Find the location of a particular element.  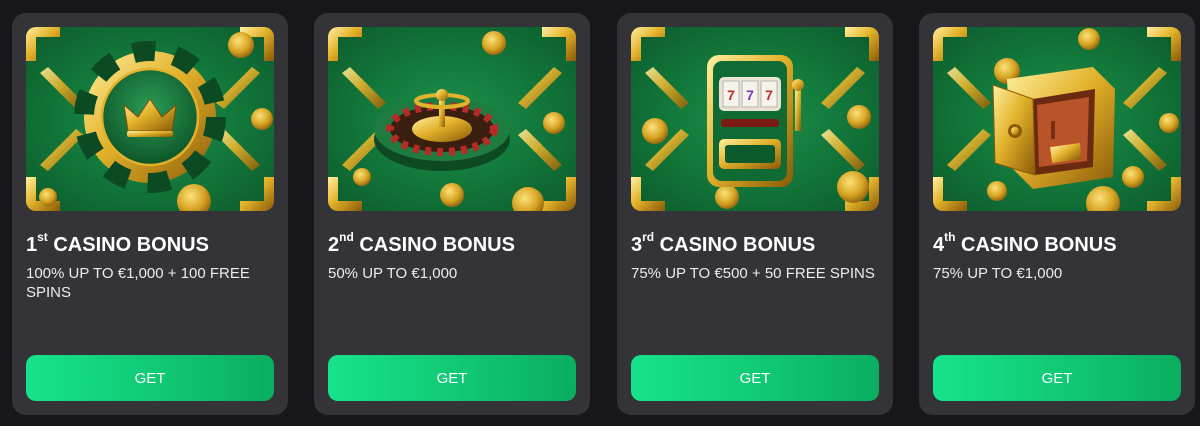

bonus-description: 50% UP TO €1,000 is located at coordinates (393, 273).